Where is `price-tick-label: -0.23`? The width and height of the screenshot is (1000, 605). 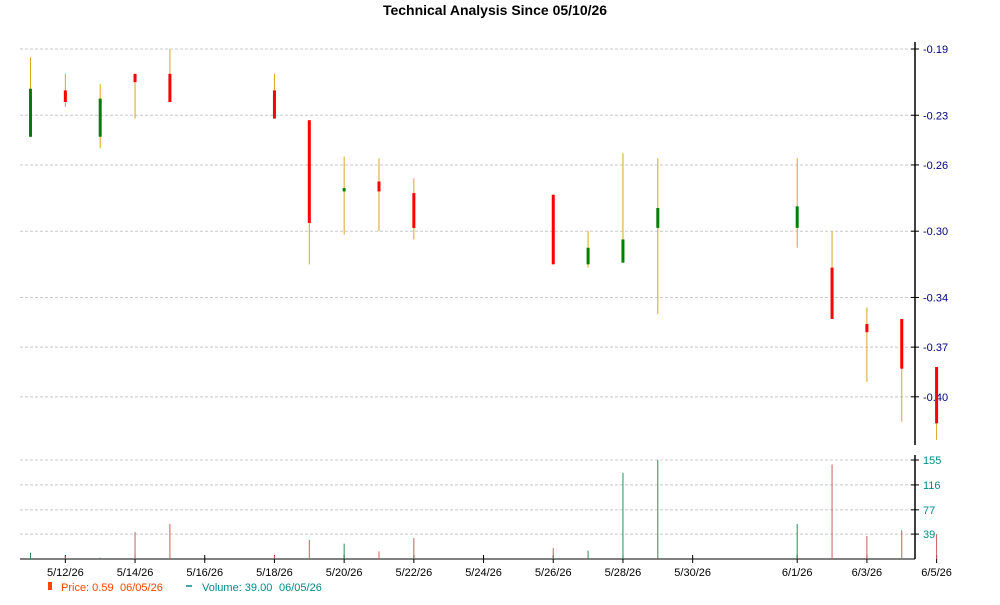 price-tick-label: -0.23 is located at coordinates (935, 116).